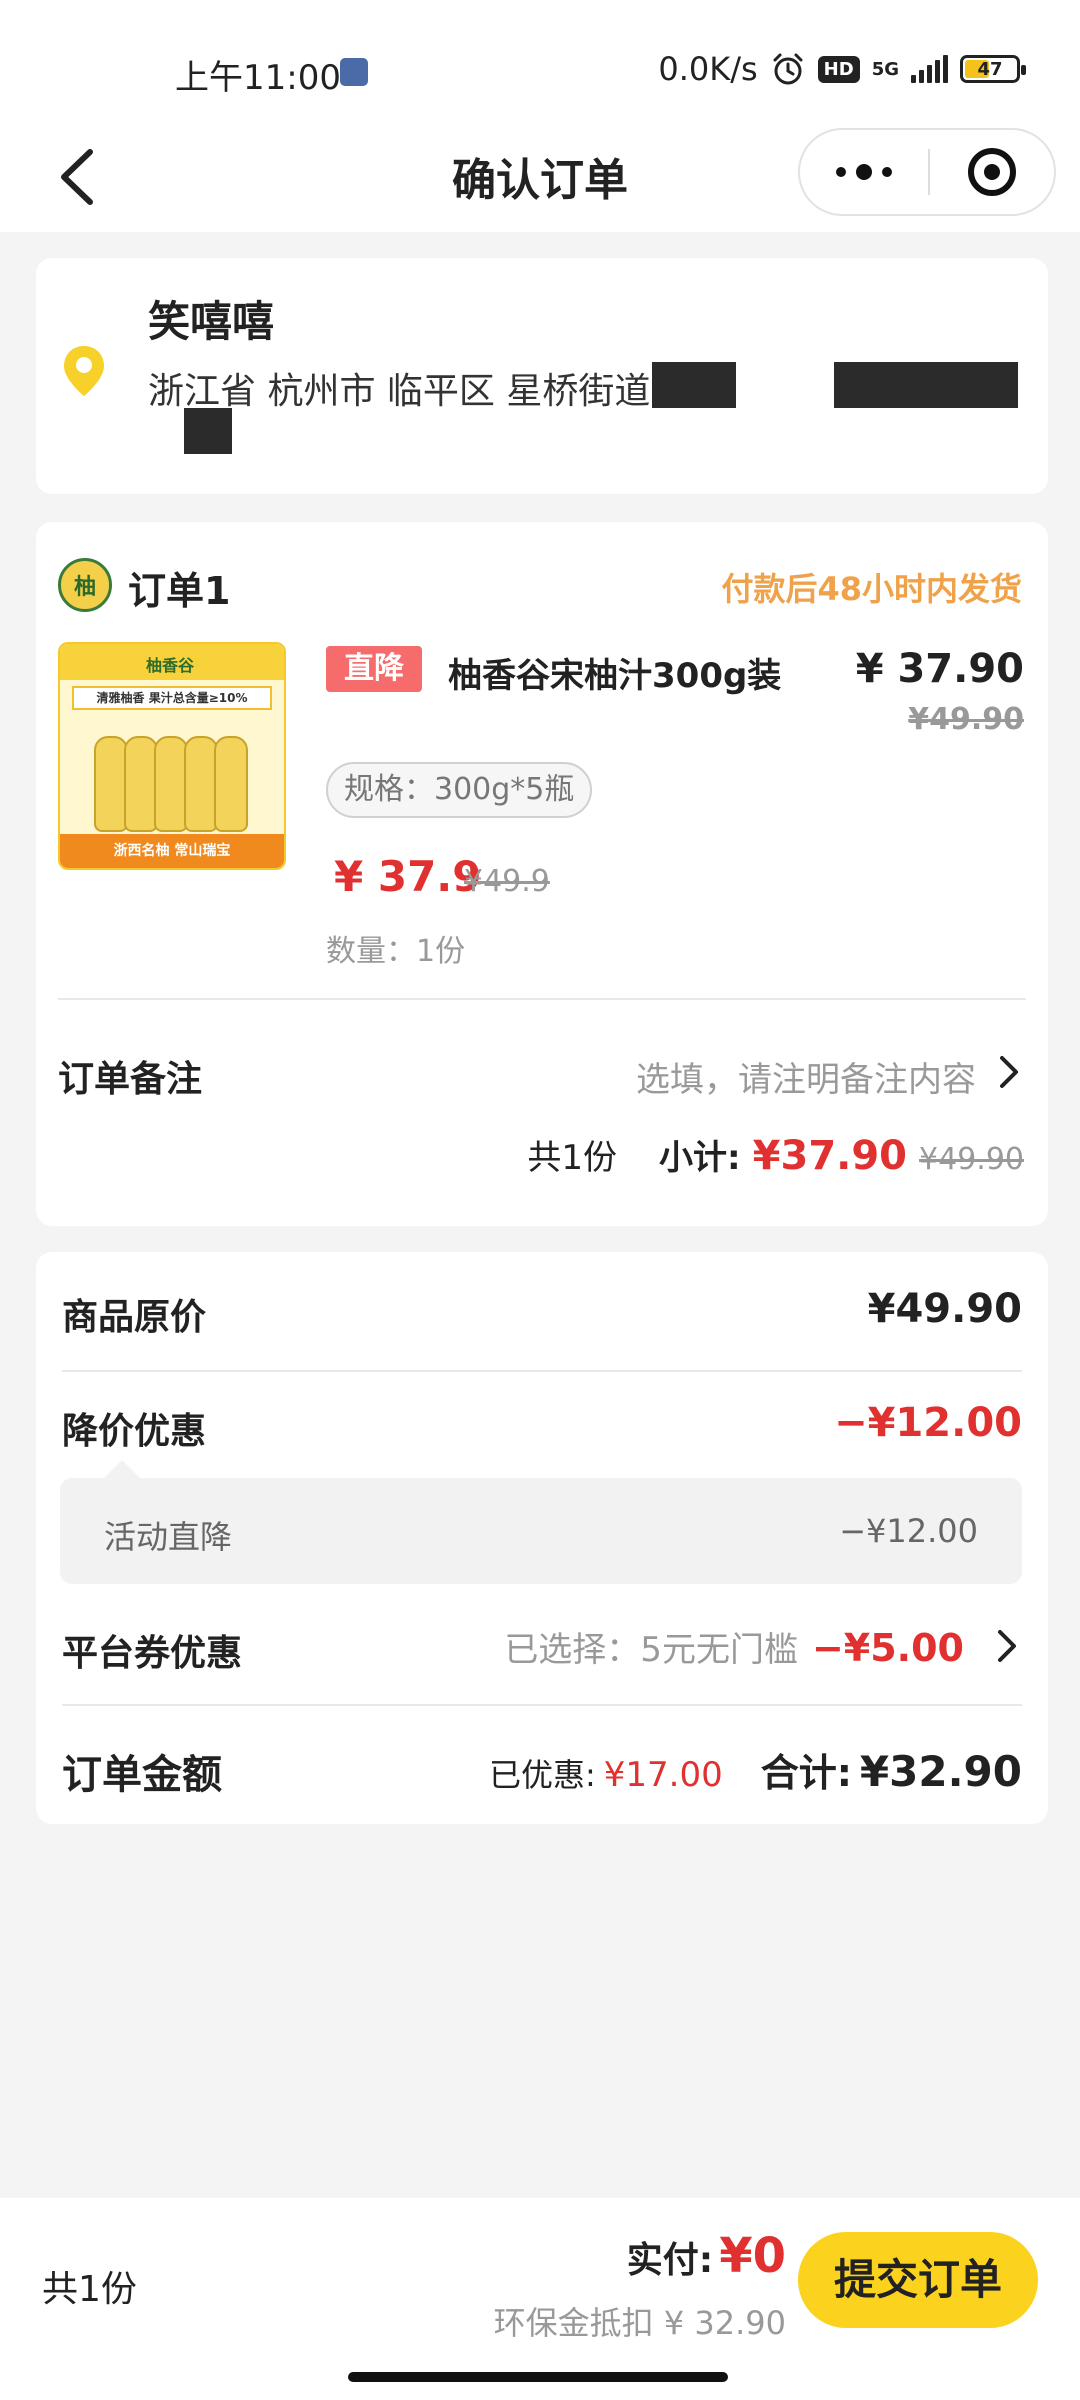 The height and width of the screenshot is (2400, 1080). I want to click on miniprogram-capsule, so click(927, 172).